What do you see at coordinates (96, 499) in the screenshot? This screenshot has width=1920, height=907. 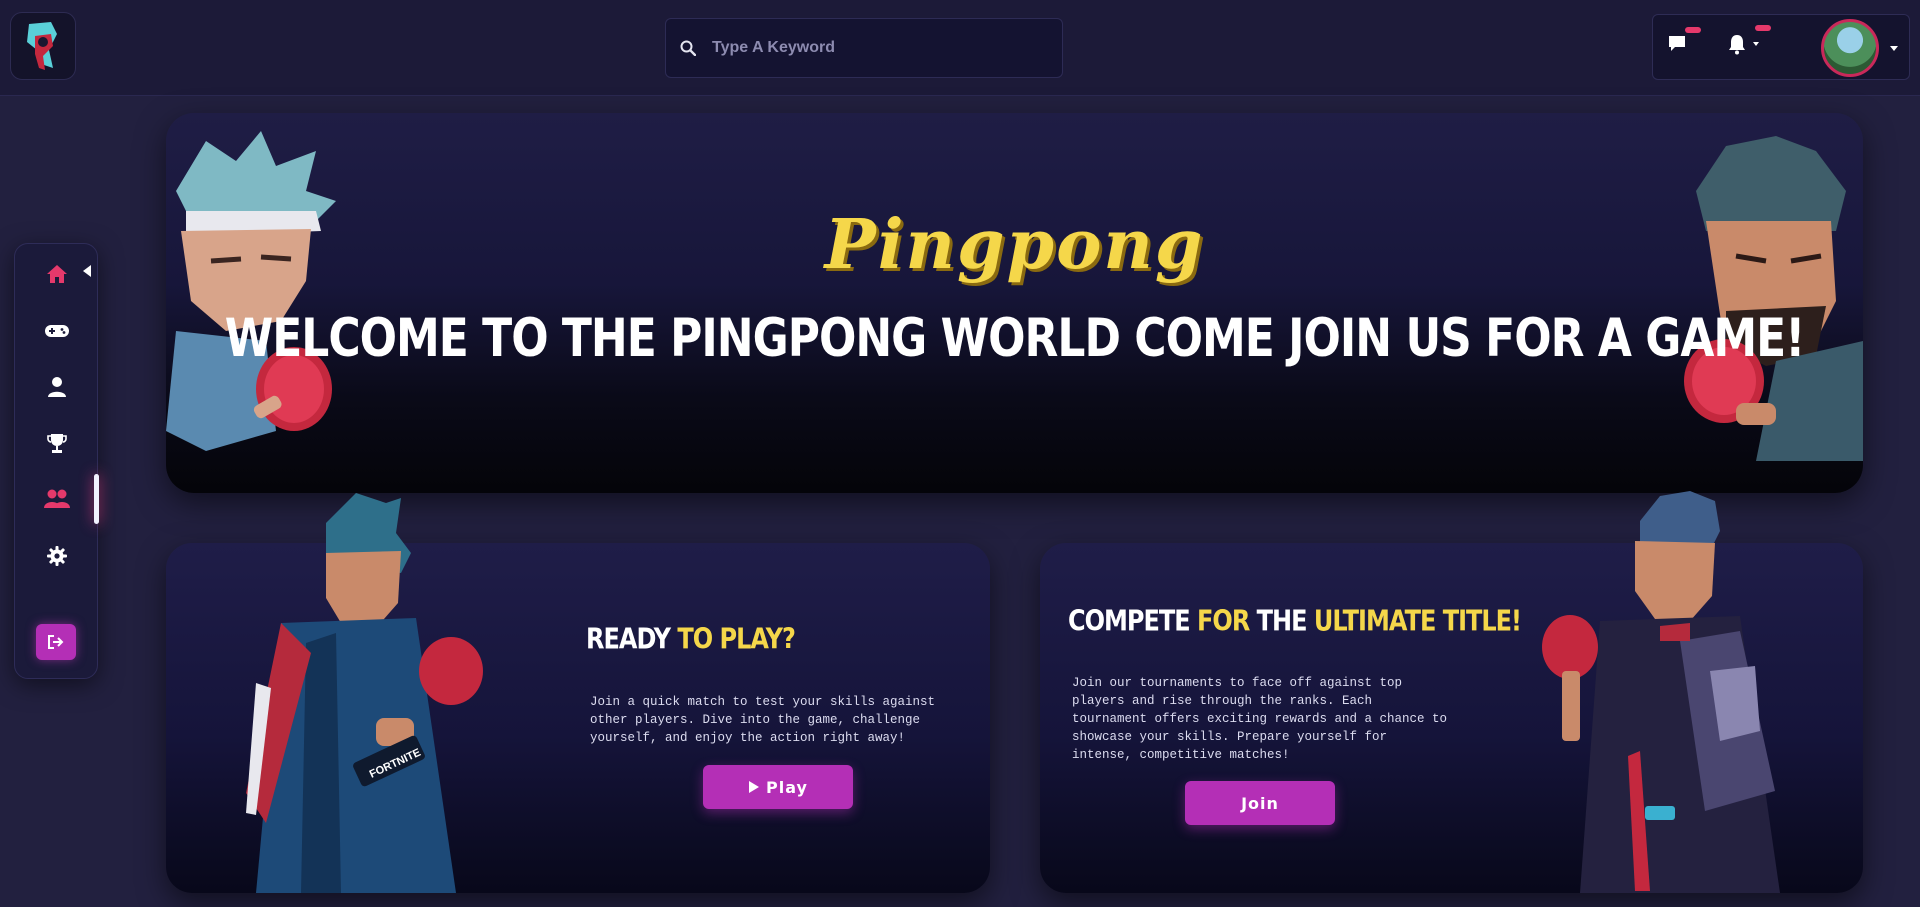 I see `sidebar-active-indicator` at bounding box center [96, 499].